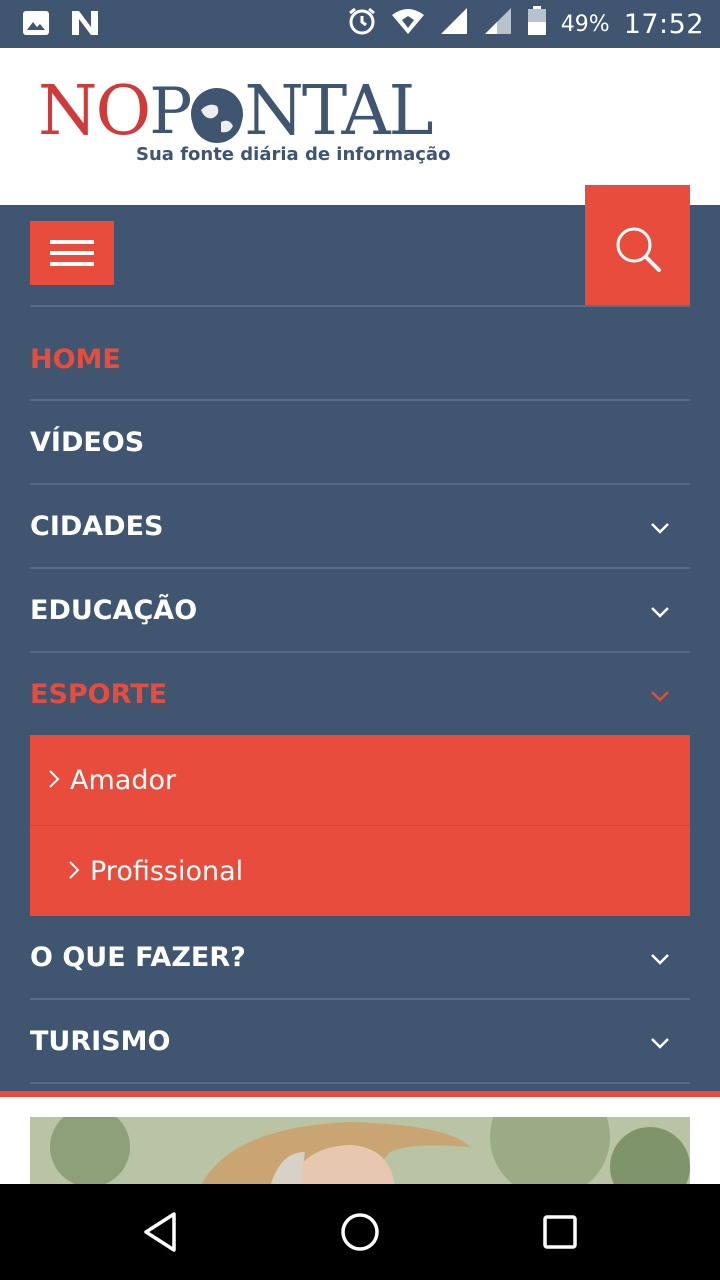 This screenshot has height=1280, width=720. I want to click on nav-item-label: CIDADES, so click(97, 526).